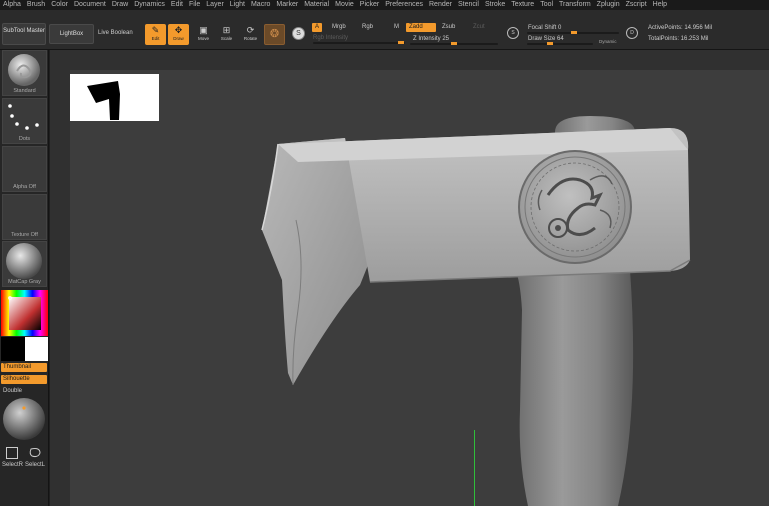 The width and height of the screenshot is (769, 506). What do you see at coordinates (431, 39) in the screenshot?
I see `z-intensity-label: Z Intensity 25` at bounding box center [431, 39].